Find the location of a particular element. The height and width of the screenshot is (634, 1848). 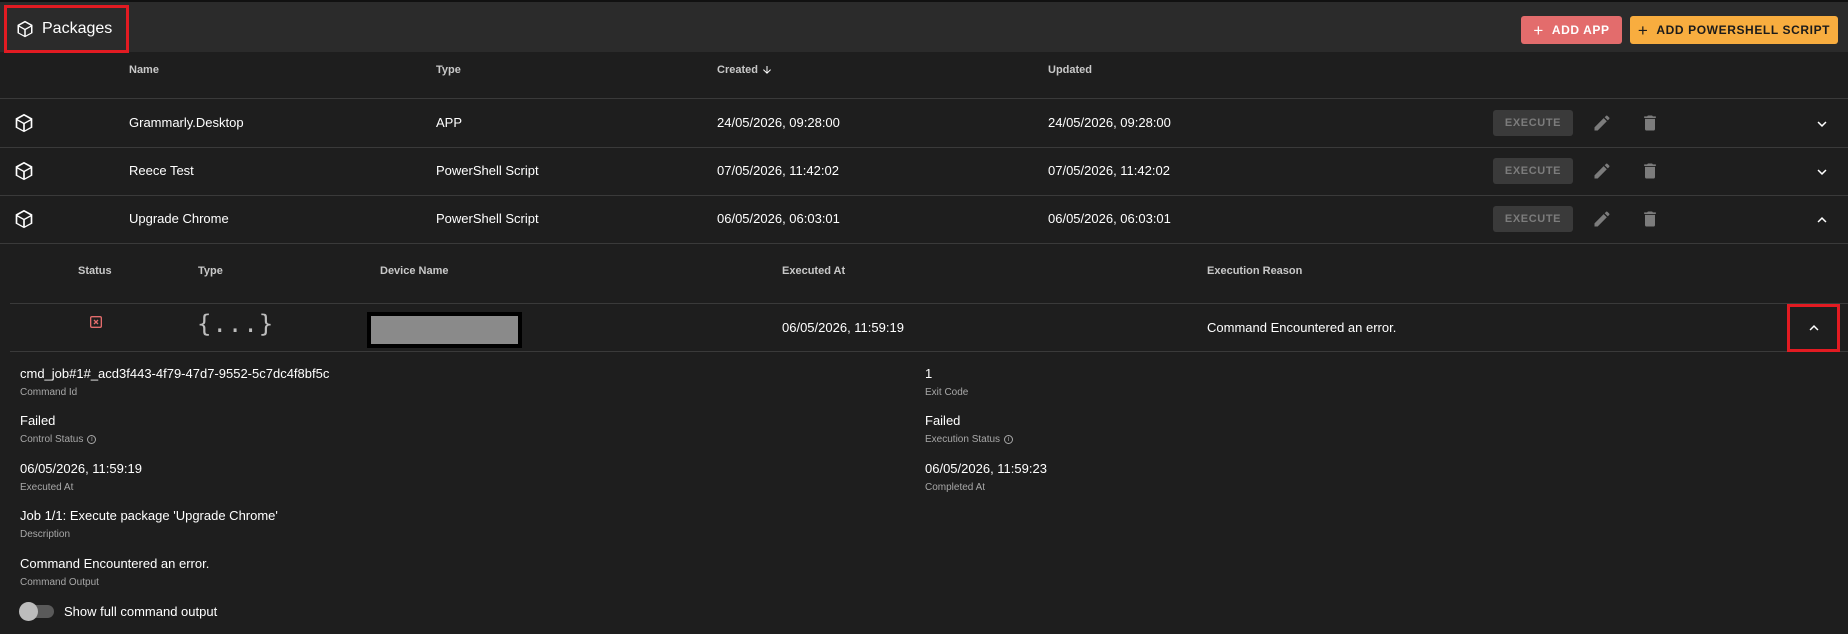

control-status-label-row: Control Status i is located at coordinates (58, 439).